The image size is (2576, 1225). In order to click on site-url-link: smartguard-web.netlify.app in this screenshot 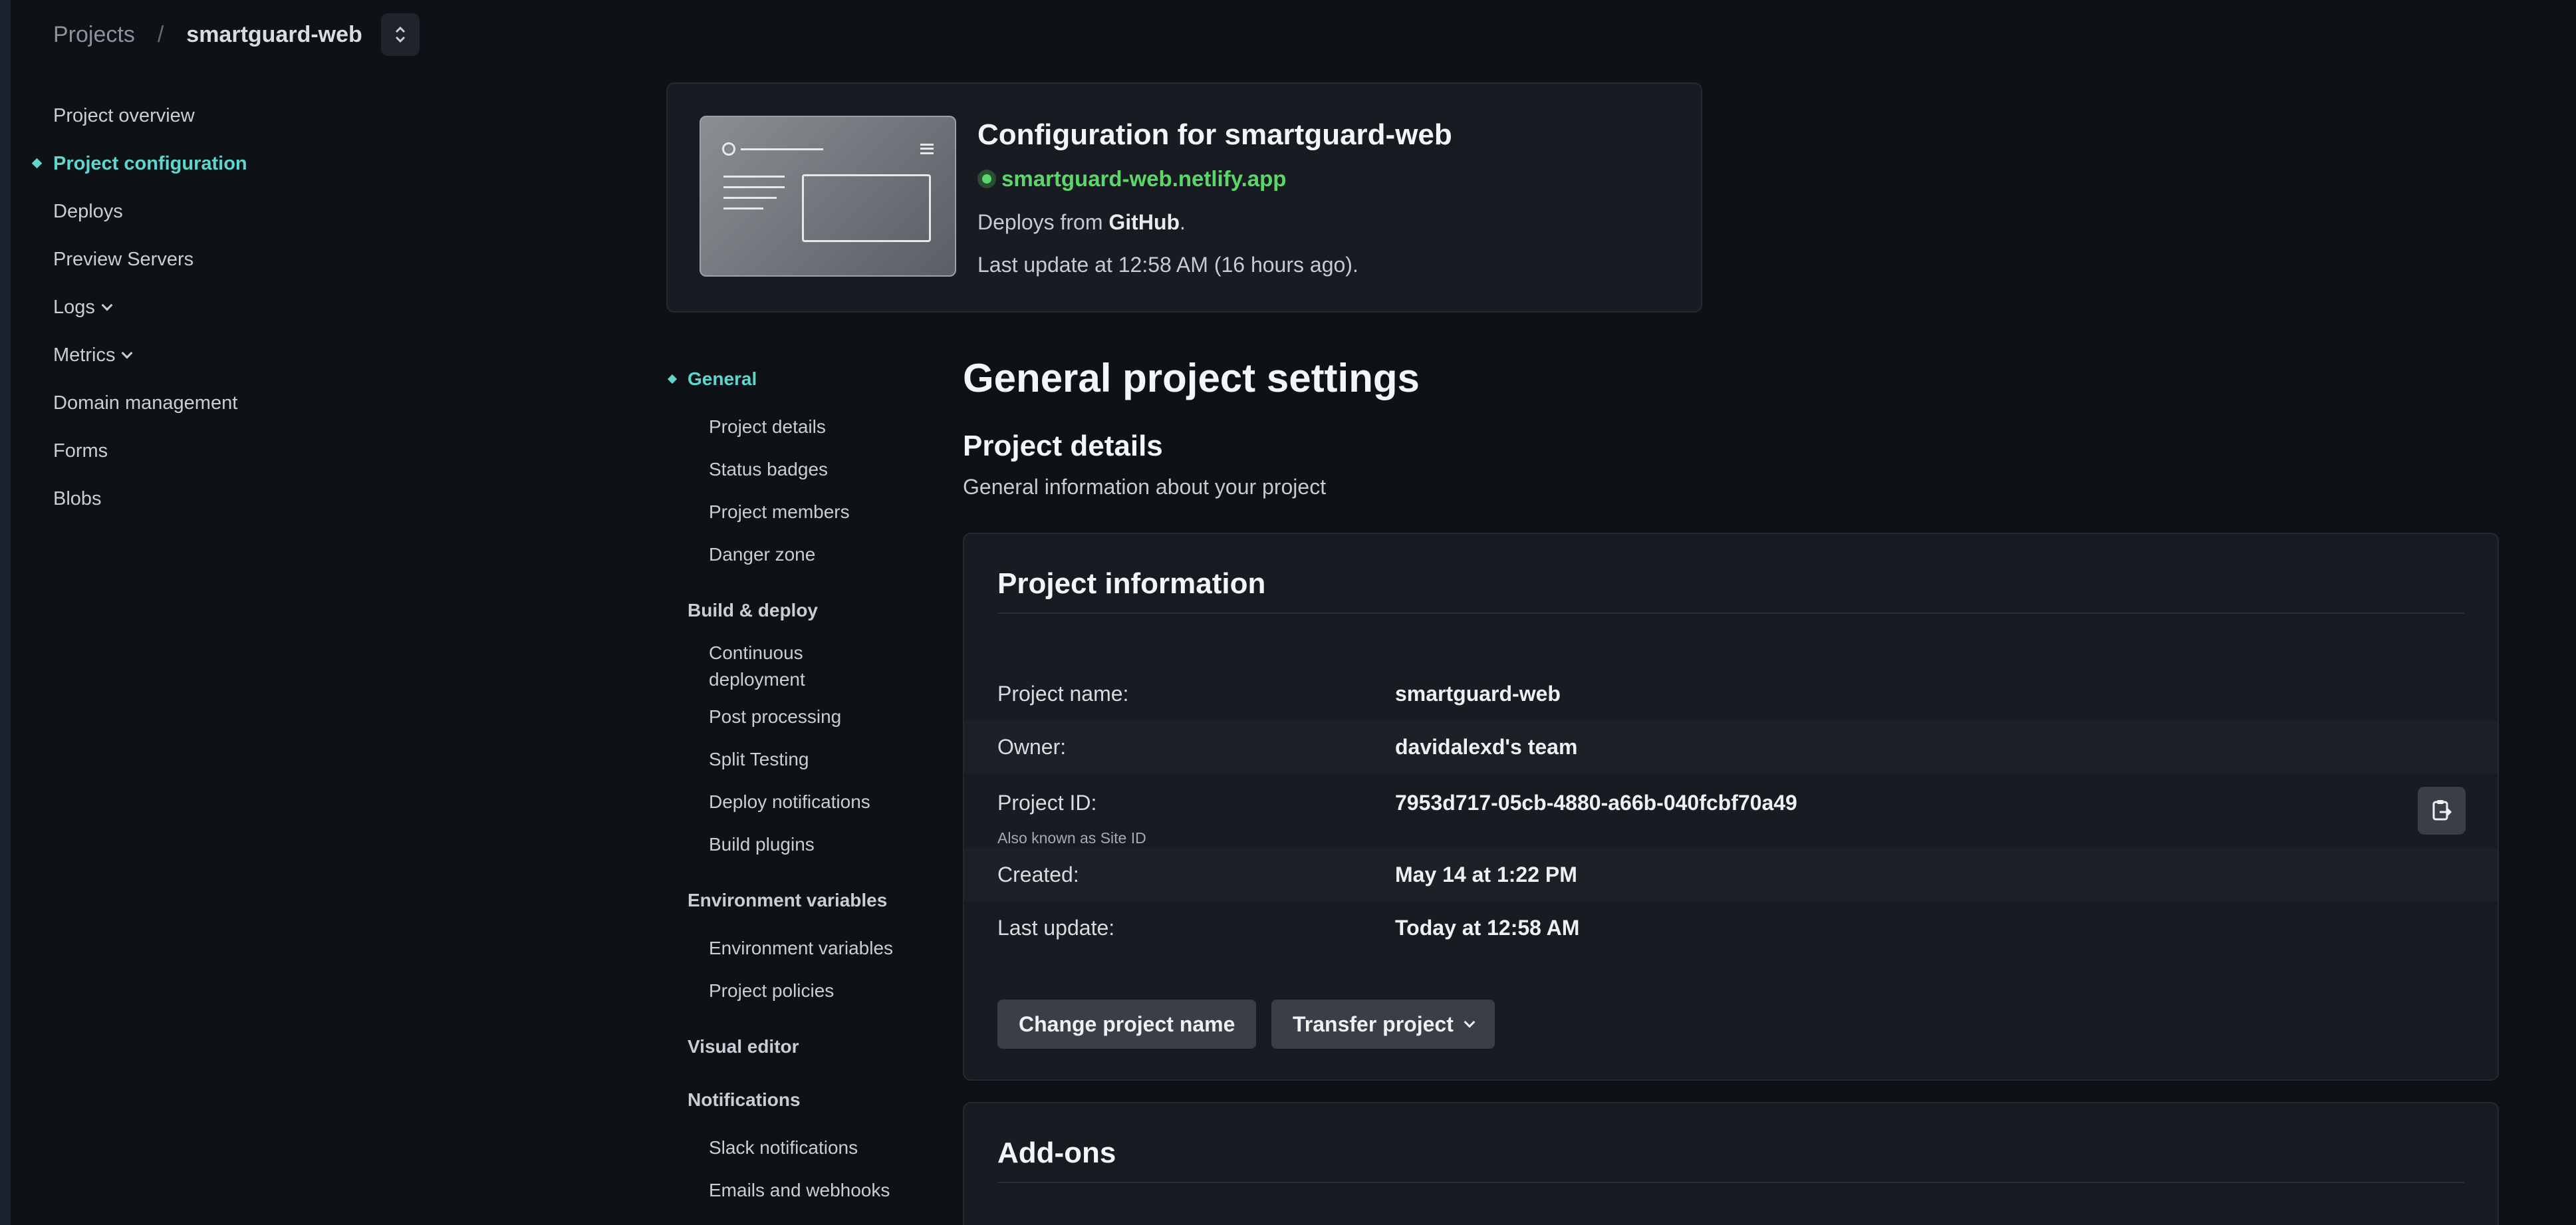, I will do `click(1131, 179)`.